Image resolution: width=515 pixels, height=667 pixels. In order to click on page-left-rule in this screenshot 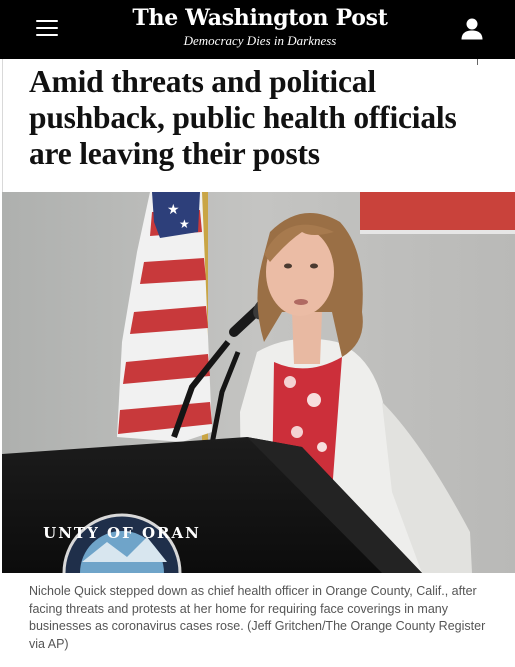, I will do `click(2, 125)`.